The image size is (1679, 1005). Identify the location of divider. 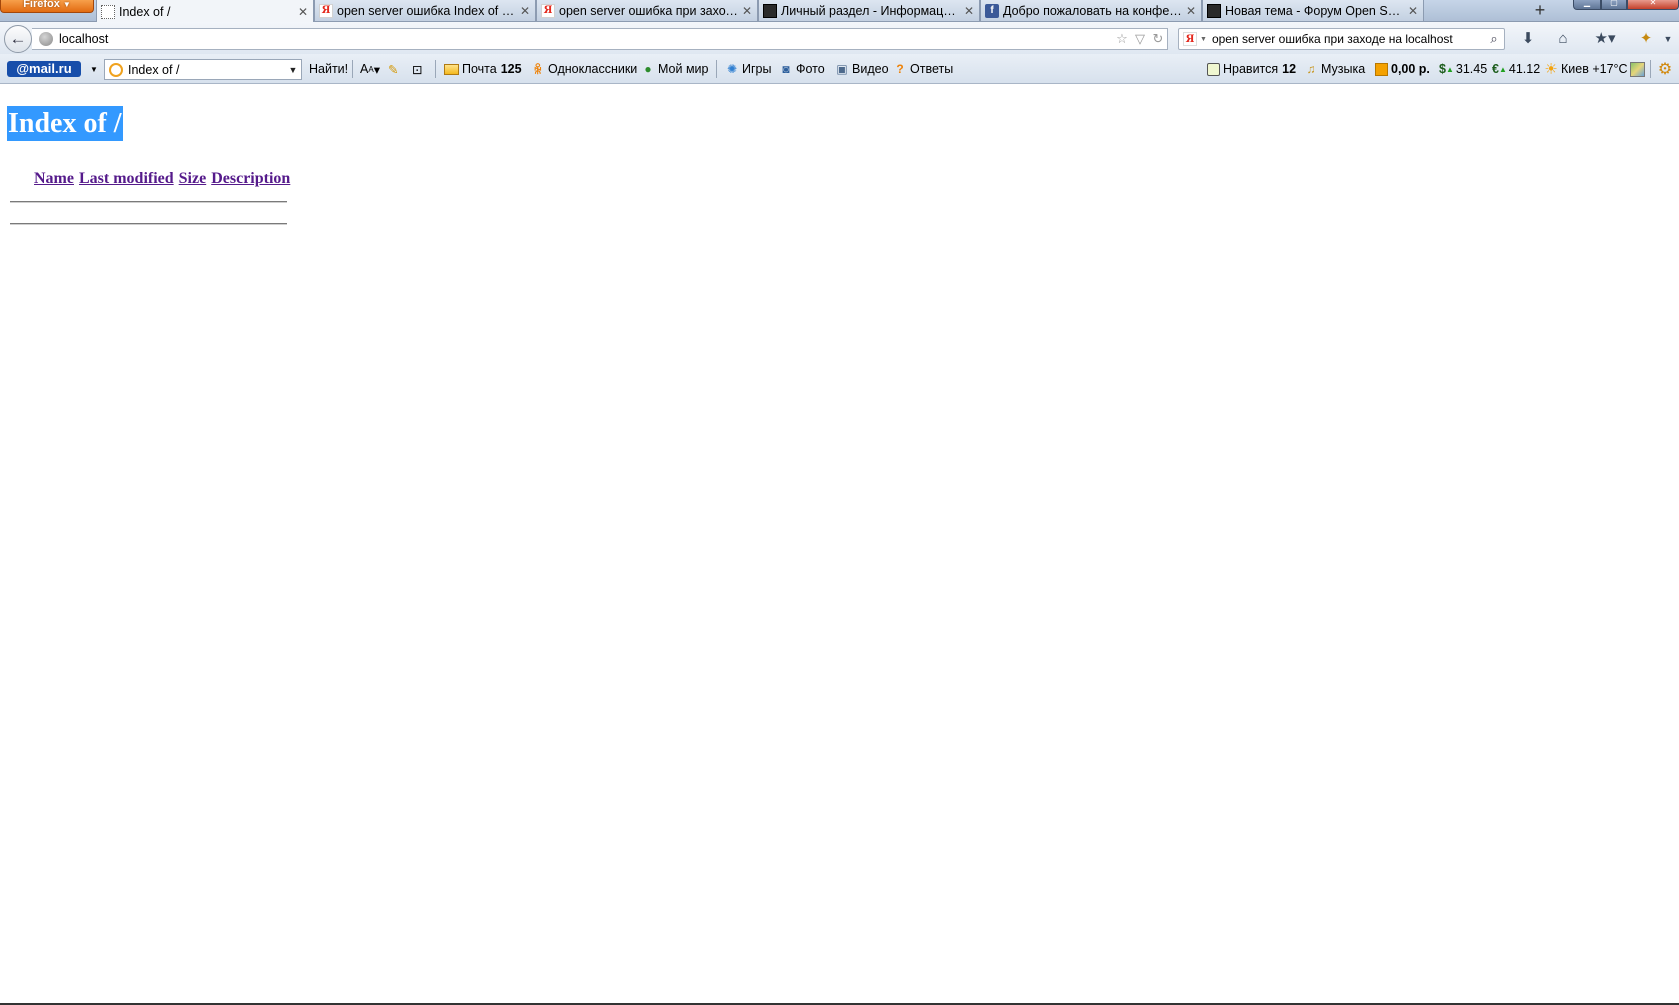
(148, 224).